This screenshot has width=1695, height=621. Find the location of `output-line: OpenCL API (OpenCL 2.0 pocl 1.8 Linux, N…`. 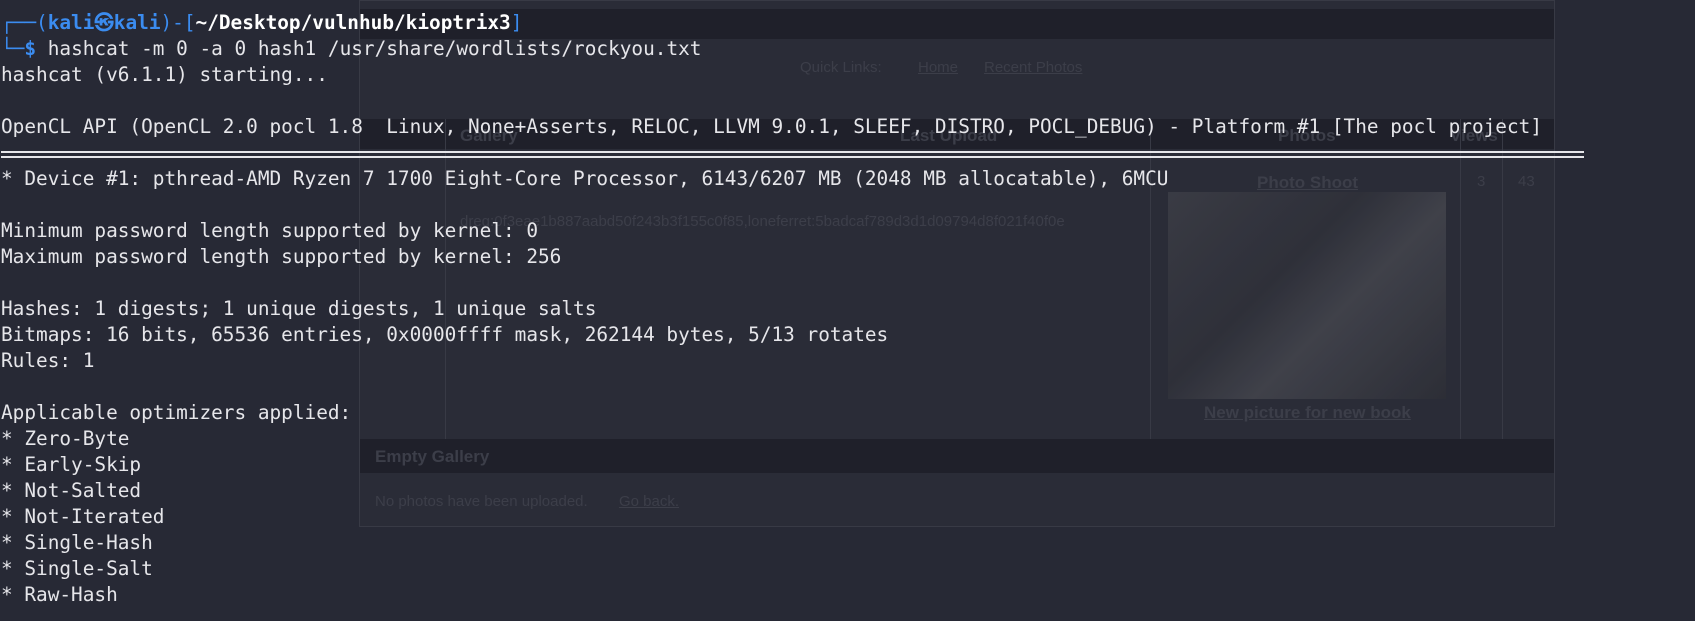

output-line: OpenCL API (OpenCL 2.0 pocl 1.8 Linux, N… is located at coordinates (771, 126).